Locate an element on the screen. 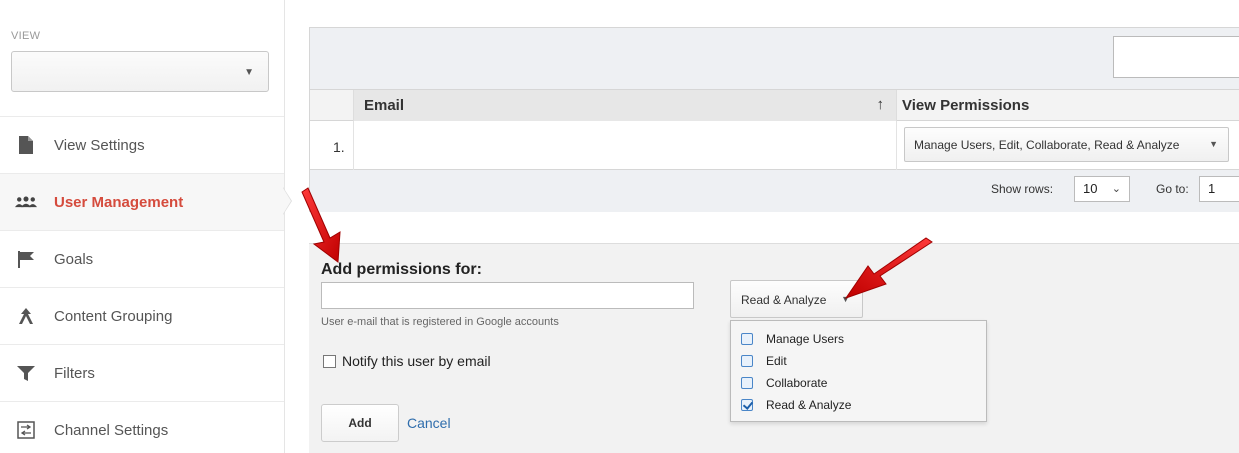 The height and width of the screenshot is (453, 1239). add-button: Add is located at coordinates (360, 423).